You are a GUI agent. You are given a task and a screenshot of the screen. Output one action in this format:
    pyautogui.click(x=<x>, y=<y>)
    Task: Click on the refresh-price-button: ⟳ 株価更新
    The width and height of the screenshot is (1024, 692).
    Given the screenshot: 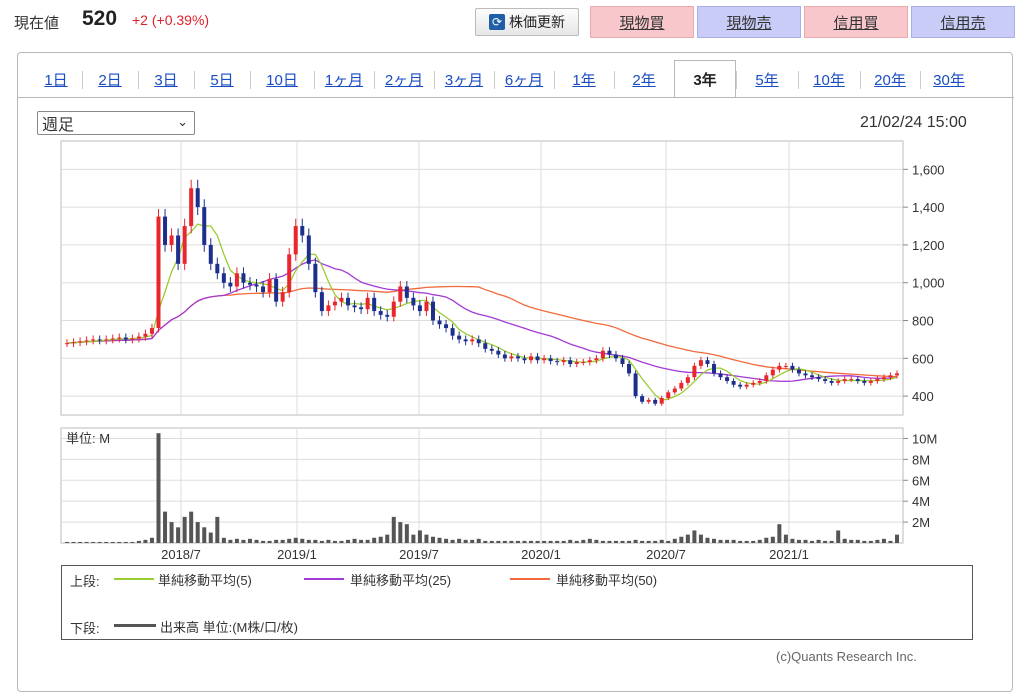 What is the action you would take?
    pyautogui.click(x=527, y=22)
    